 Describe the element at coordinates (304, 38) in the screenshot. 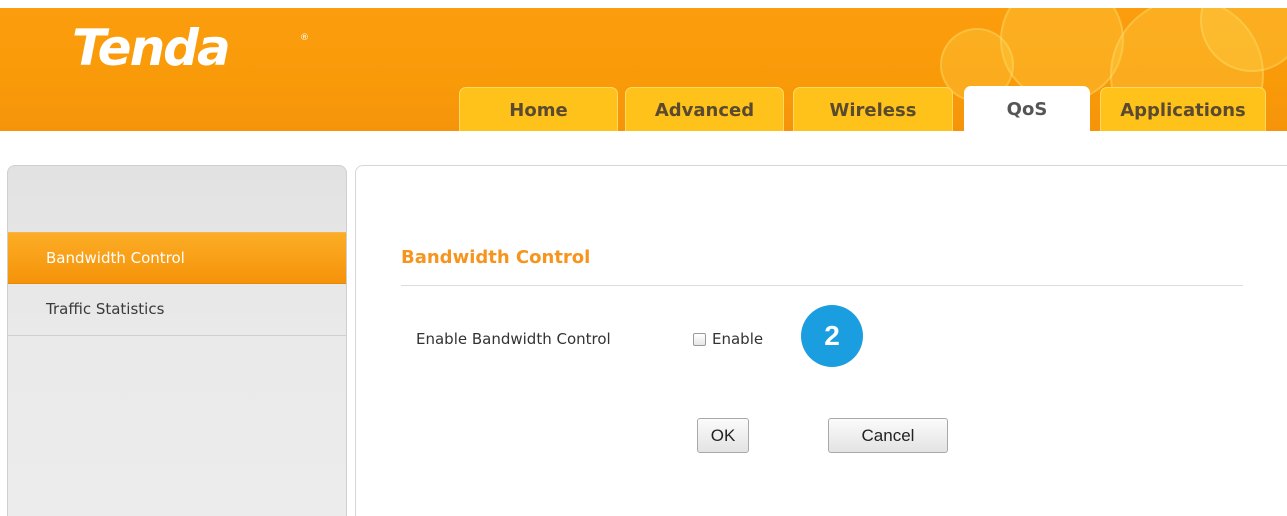

I see `registered-mark: ®` at that location.